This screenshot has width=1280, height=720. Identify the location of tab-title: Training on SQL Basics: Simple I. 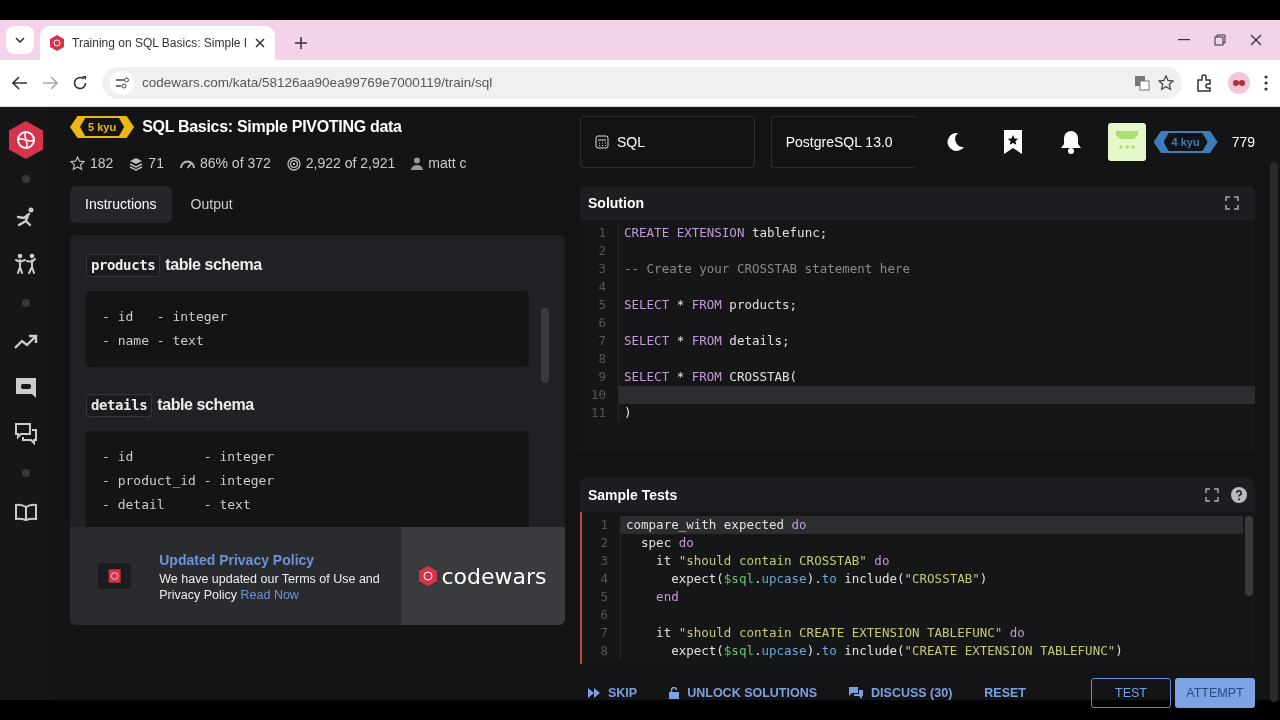
(160, 43).